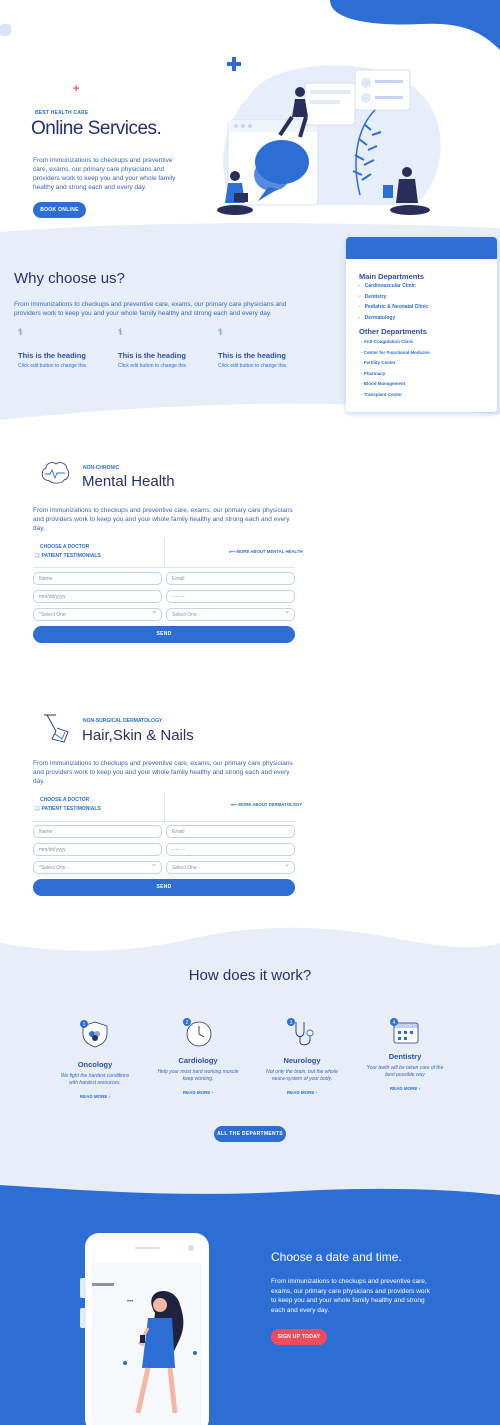 This screenshot has height=1425, width=500. I want to click on derma-eyebrow: NON-SURGICAL DERMATOLOGY, so click(123, 721).